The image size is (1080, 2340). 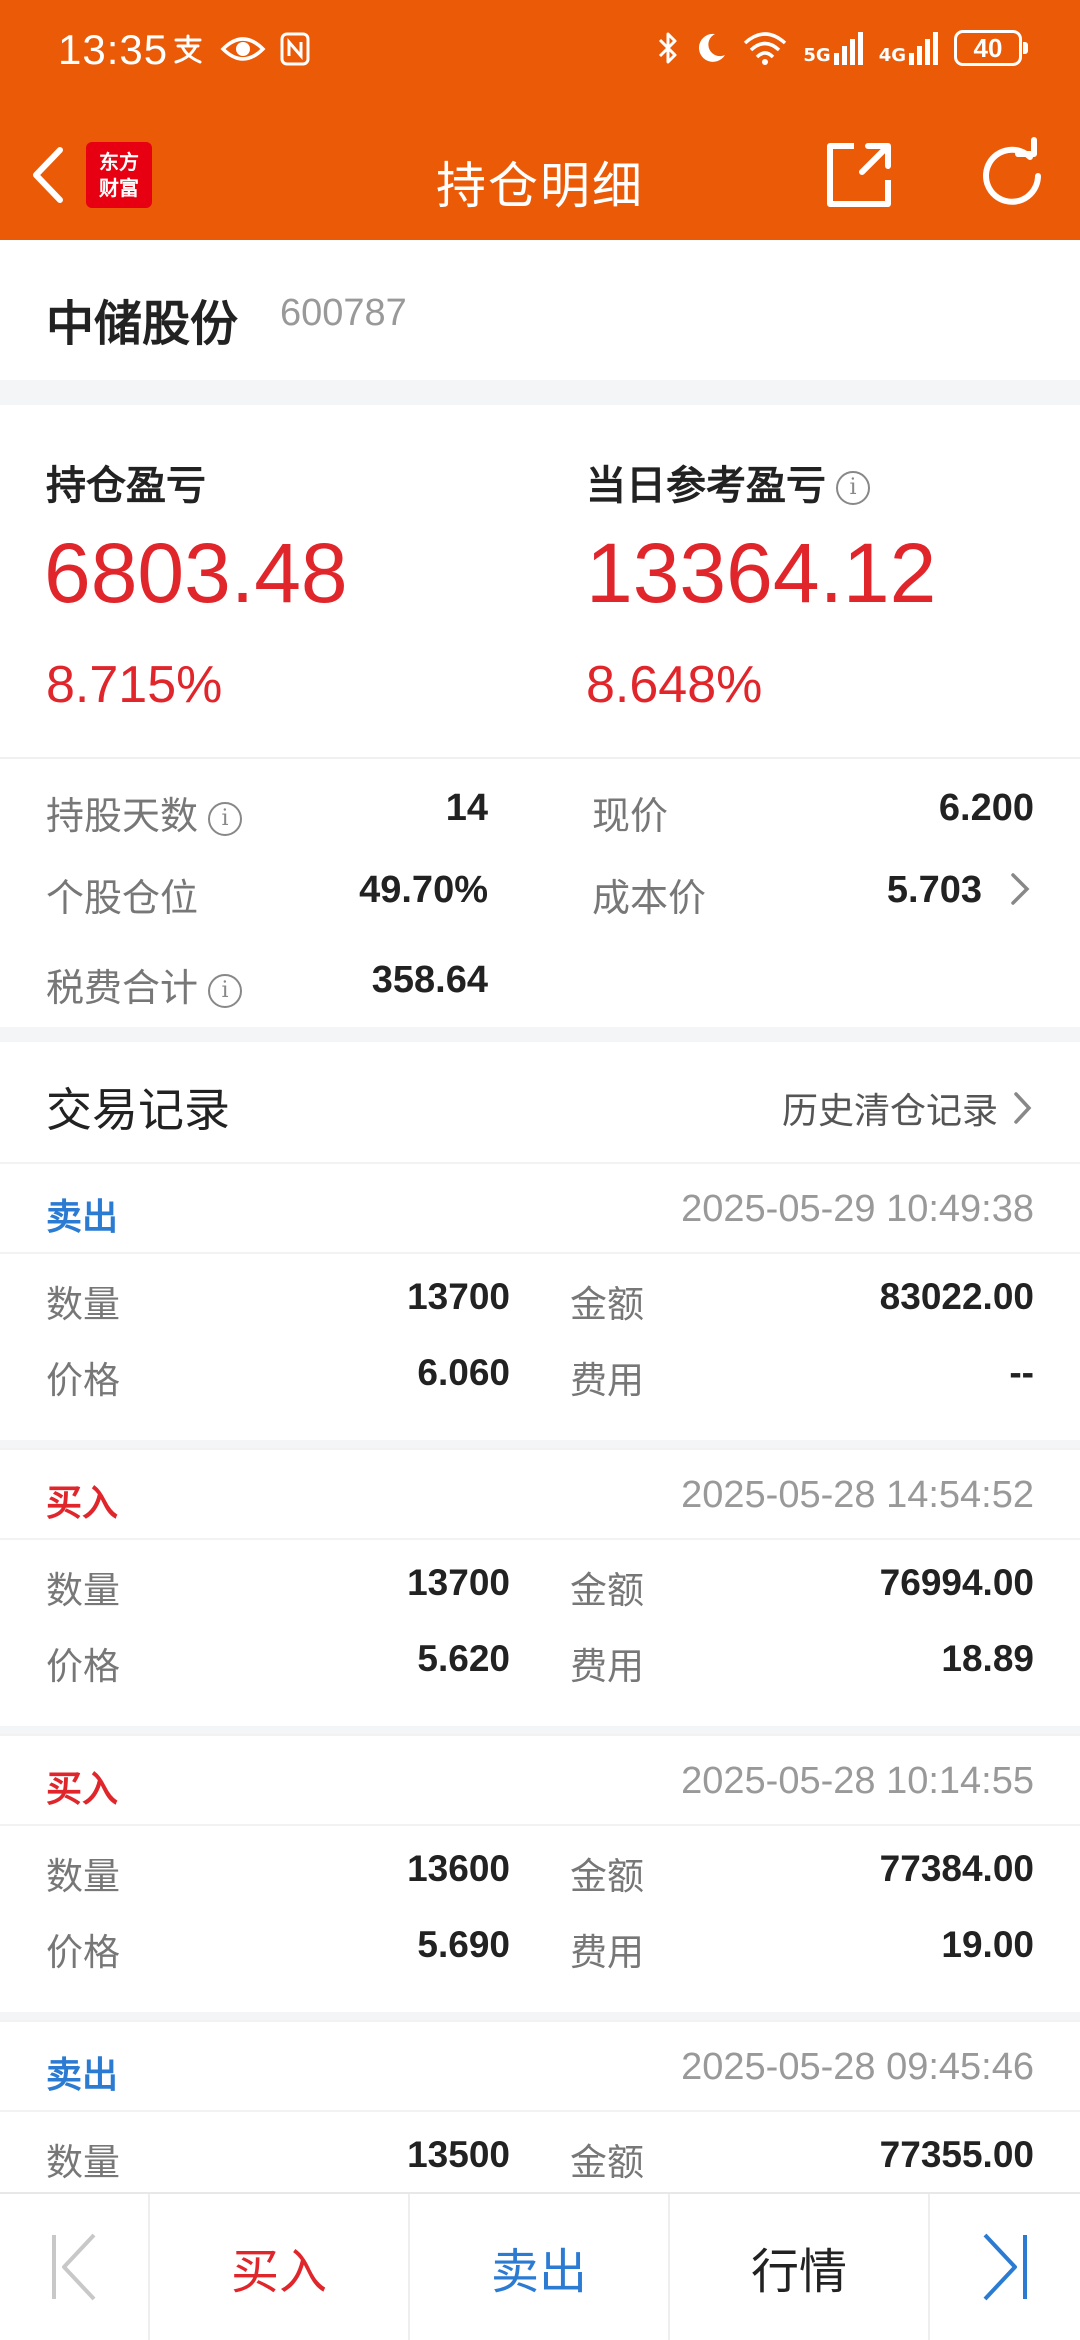 I want to click on cost-price-value: 5.703, so click(x=934, y=890).